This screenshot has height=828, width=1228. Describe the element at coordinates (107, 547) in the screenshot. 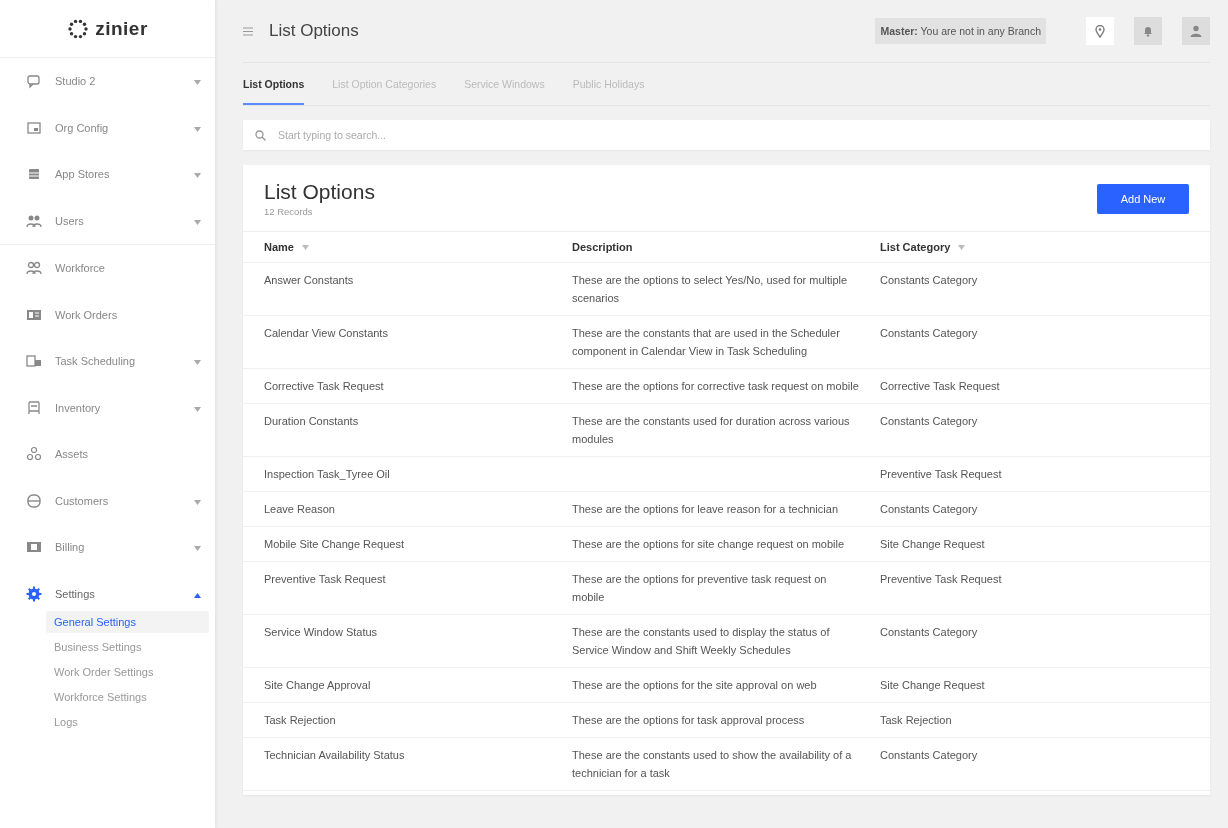

I see `sidebar-item: Billing` at that location.